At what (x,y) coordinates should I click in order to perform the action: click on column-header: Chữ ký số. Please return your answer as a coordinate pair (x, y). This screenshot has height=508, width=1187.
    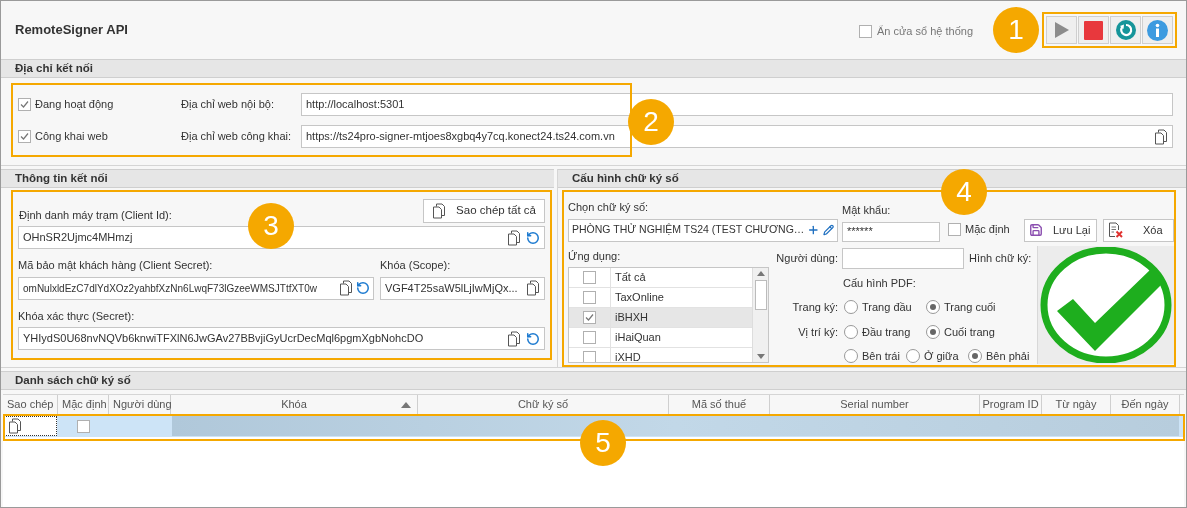
    Looking at the image, I should click on (543, 404).